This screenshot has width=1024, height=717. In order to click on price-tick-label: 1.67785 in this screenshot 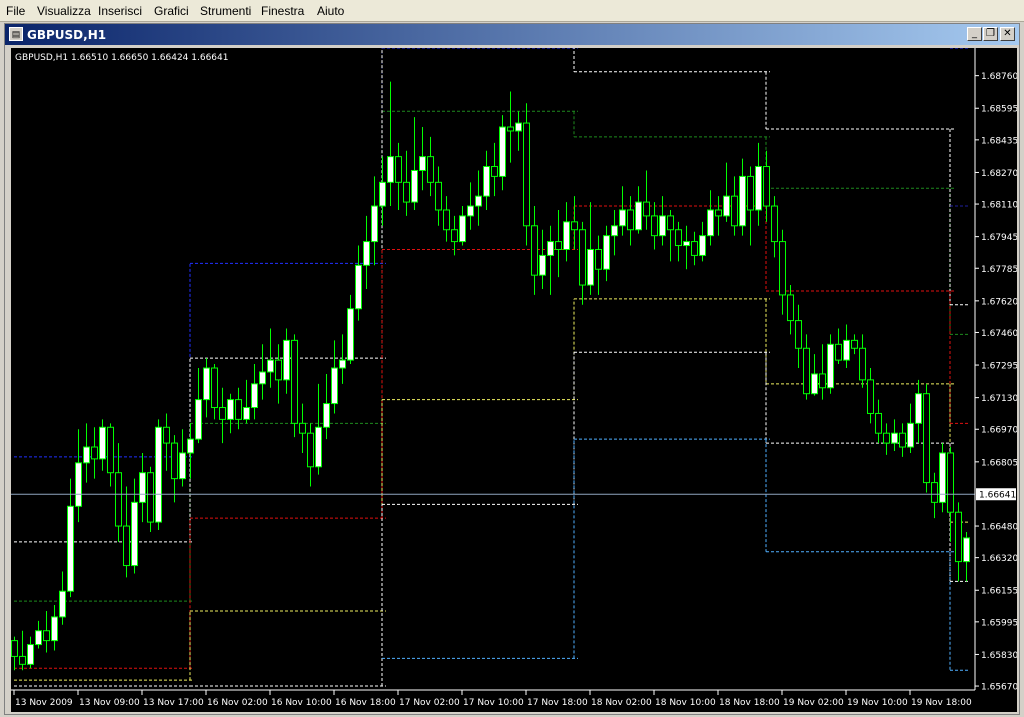, I will do `click(999, 270)`.